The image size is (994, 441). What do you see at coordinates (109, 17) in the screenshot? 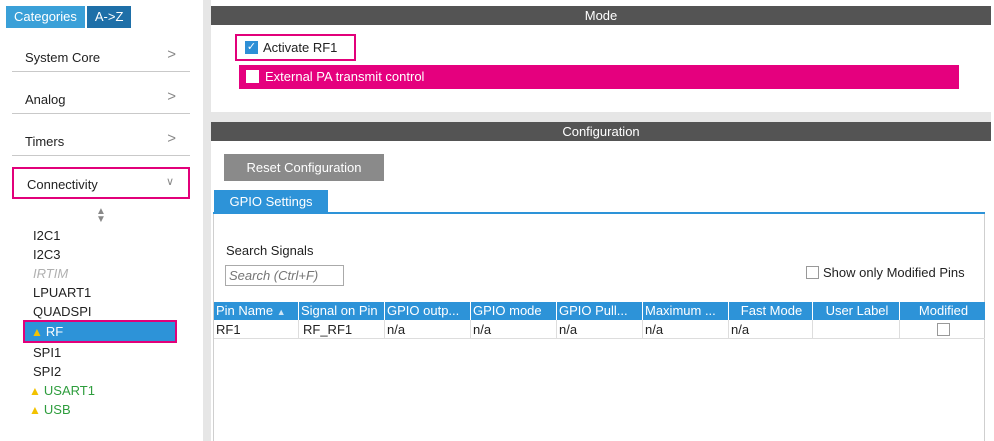
I see `tab-az: A->Z` at bounding box center [109, 17].